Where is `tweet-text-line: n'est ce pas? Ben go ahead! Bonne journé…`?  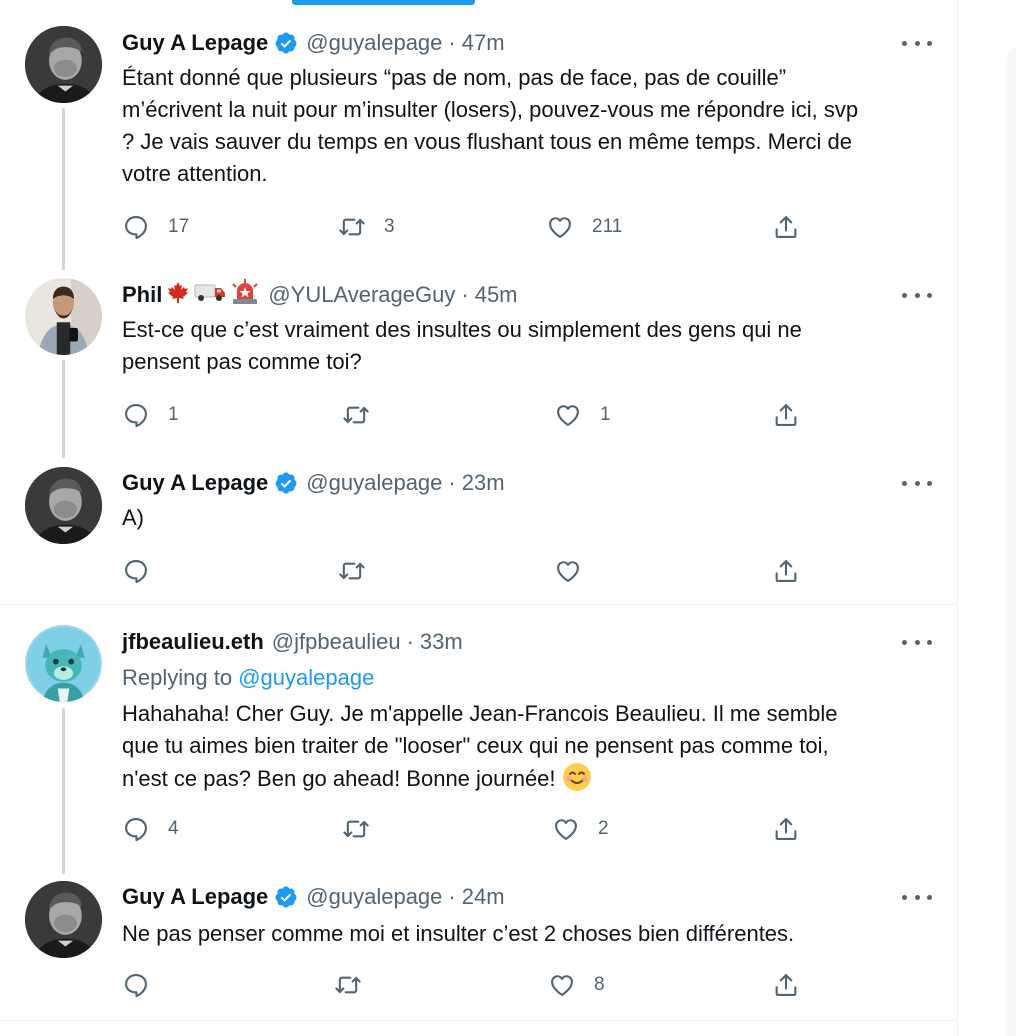 tweet-text-line: n'est ce pas? Ben go ahead! Bonne journé… is located at coordinates (339, 778).